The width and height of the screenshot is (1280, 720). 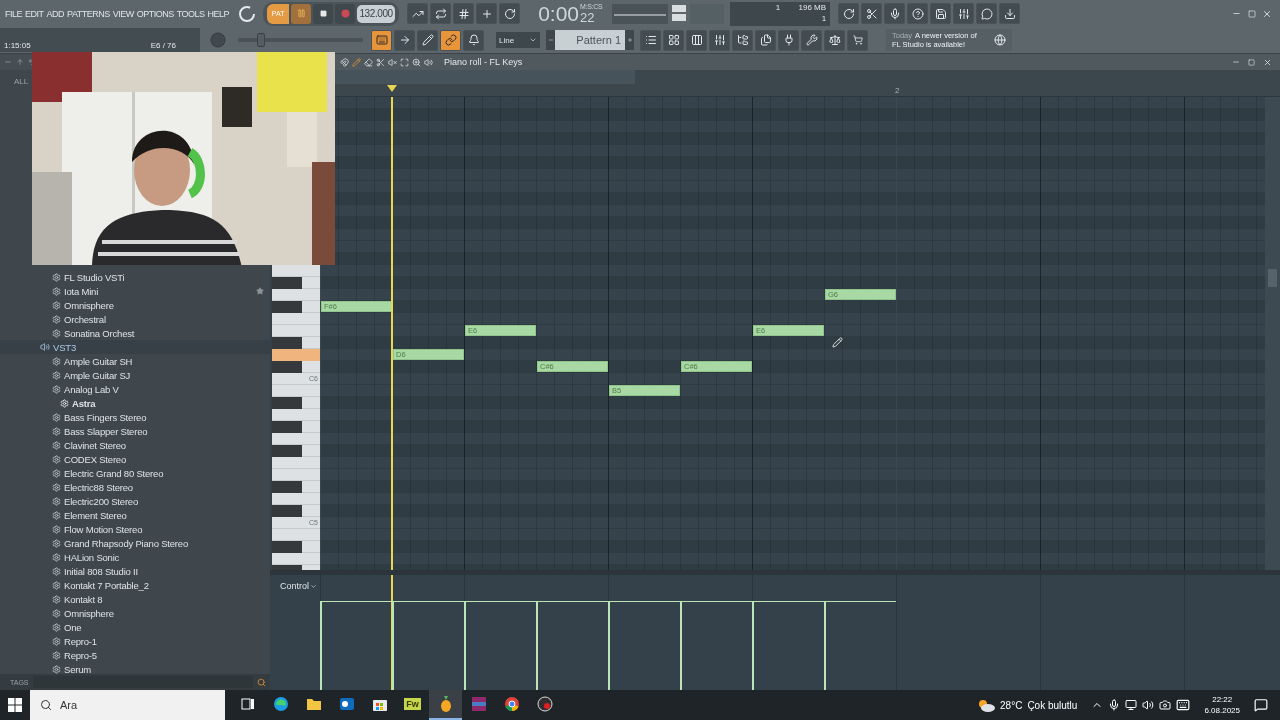 What do you see at coordinates (301, 13) in the screenshot?
I see `play-button` at bounding box center [301, 13].